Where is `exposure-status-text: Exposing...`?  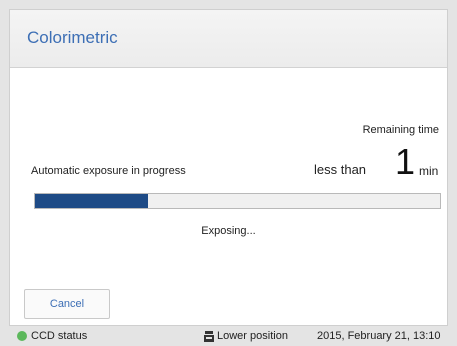
exposure-status-text: Exposing... is located at coordinates (228, 231).